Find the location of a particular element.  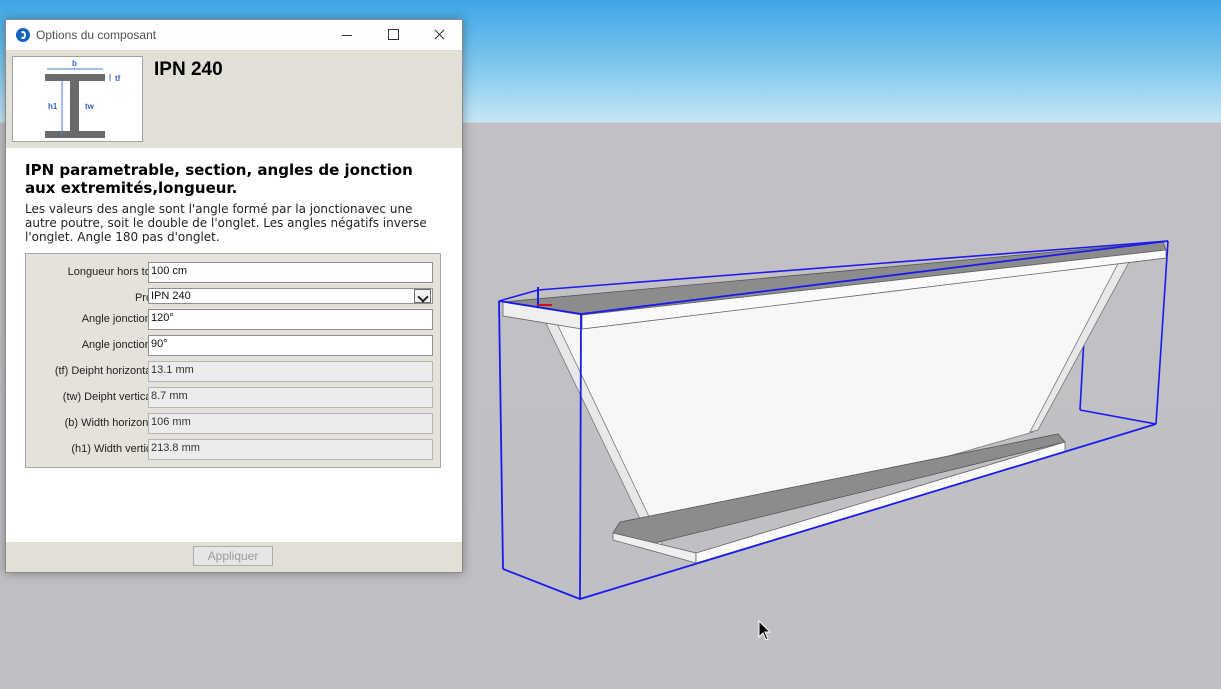

field-row-b: (b) Width horizontal 106 mm is located at coordinates (234, 424).